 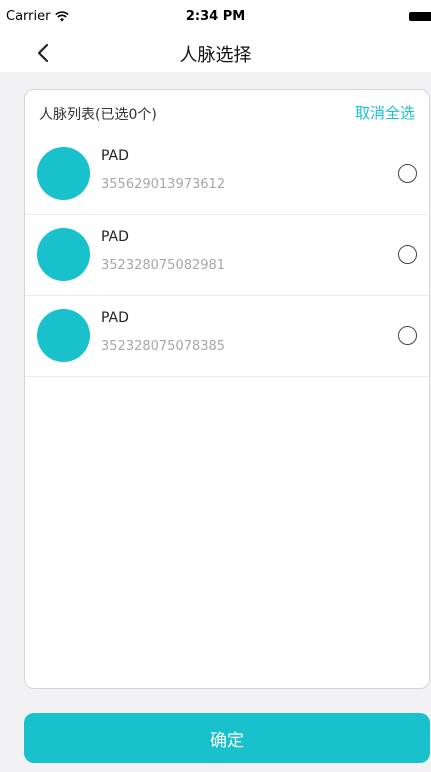 I want to click on deselect-all-button: 取消全选, so click(x=385, y=112).